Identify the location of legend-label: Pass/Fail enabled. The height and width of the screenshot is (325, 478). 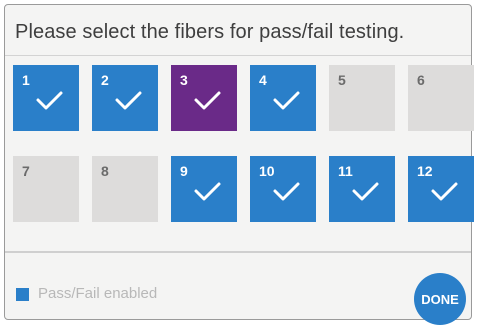
(98, 293).